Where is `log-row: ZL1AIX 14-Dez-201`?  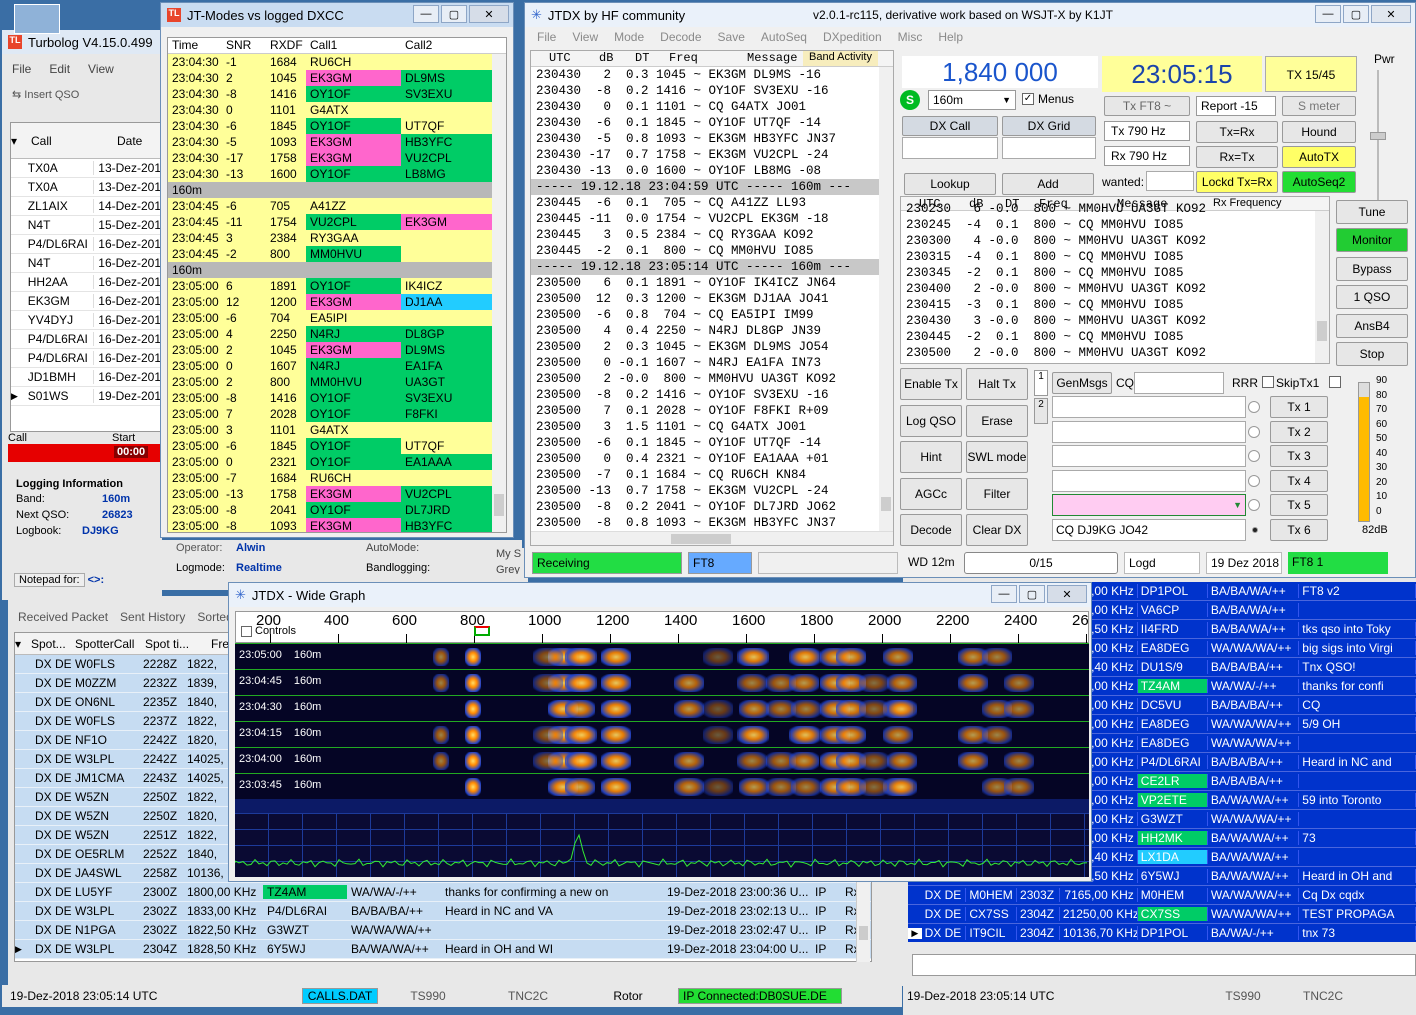
log-row: ZL1AIX 14-Dez-201 is located at coordinates (86, 206).